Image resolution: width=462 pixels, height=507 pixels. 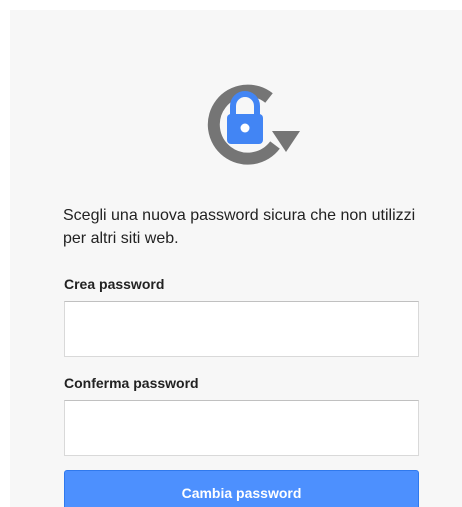 What do you see at coordinates (253, 124) in the screenshot?
I see `lock-refresh-icon` at bounding box center [253, 124].